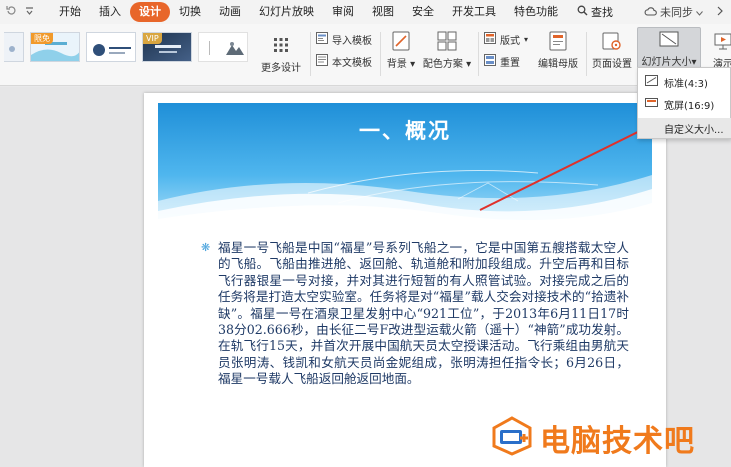 The width and height of the screenshot is (731, 467). I want to click on layout-button: 版式 ▾, so click(506, 39).